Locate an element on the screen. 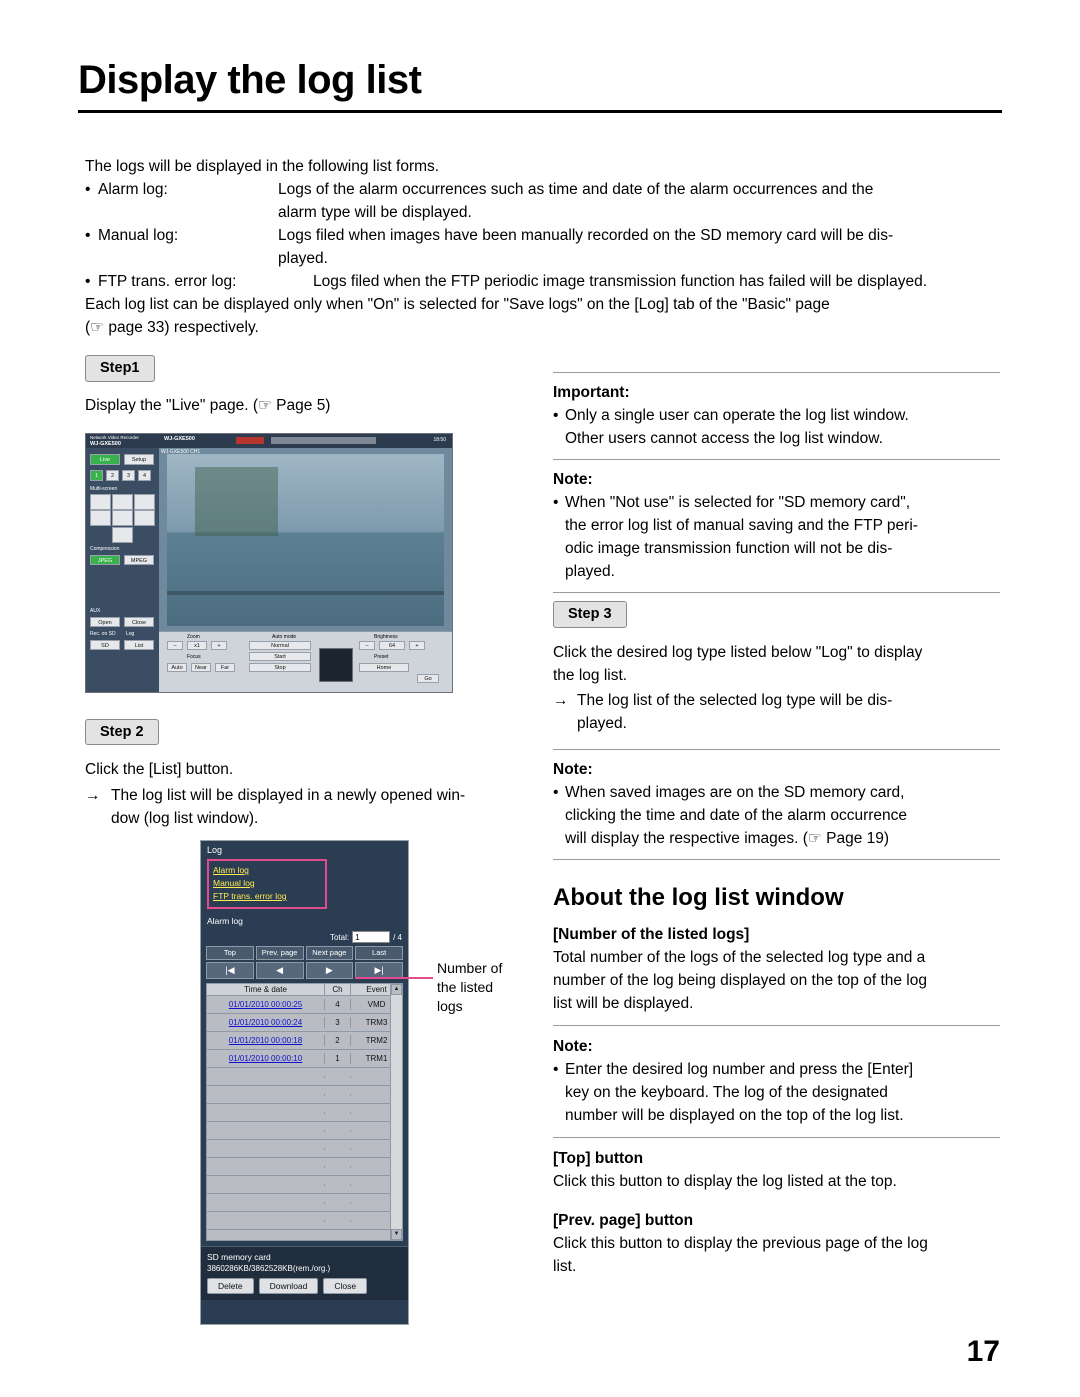 The height and width of the screenshot is (1397, 1080). table-row: 01/01/2010 00:00:18 2 TRM2 is located at coordinates (304, 1041).